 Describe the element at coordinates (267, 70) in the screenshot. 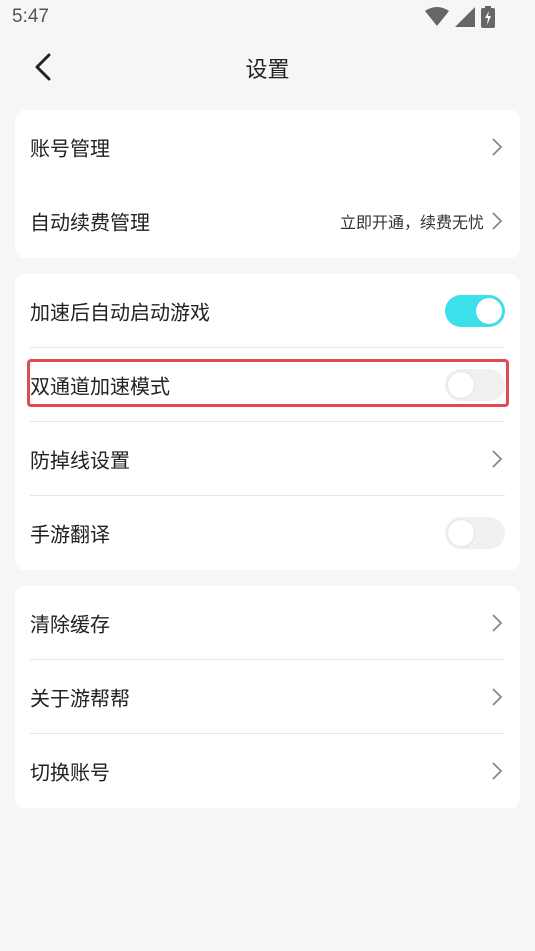

I see `page-title: 设置` at that location.